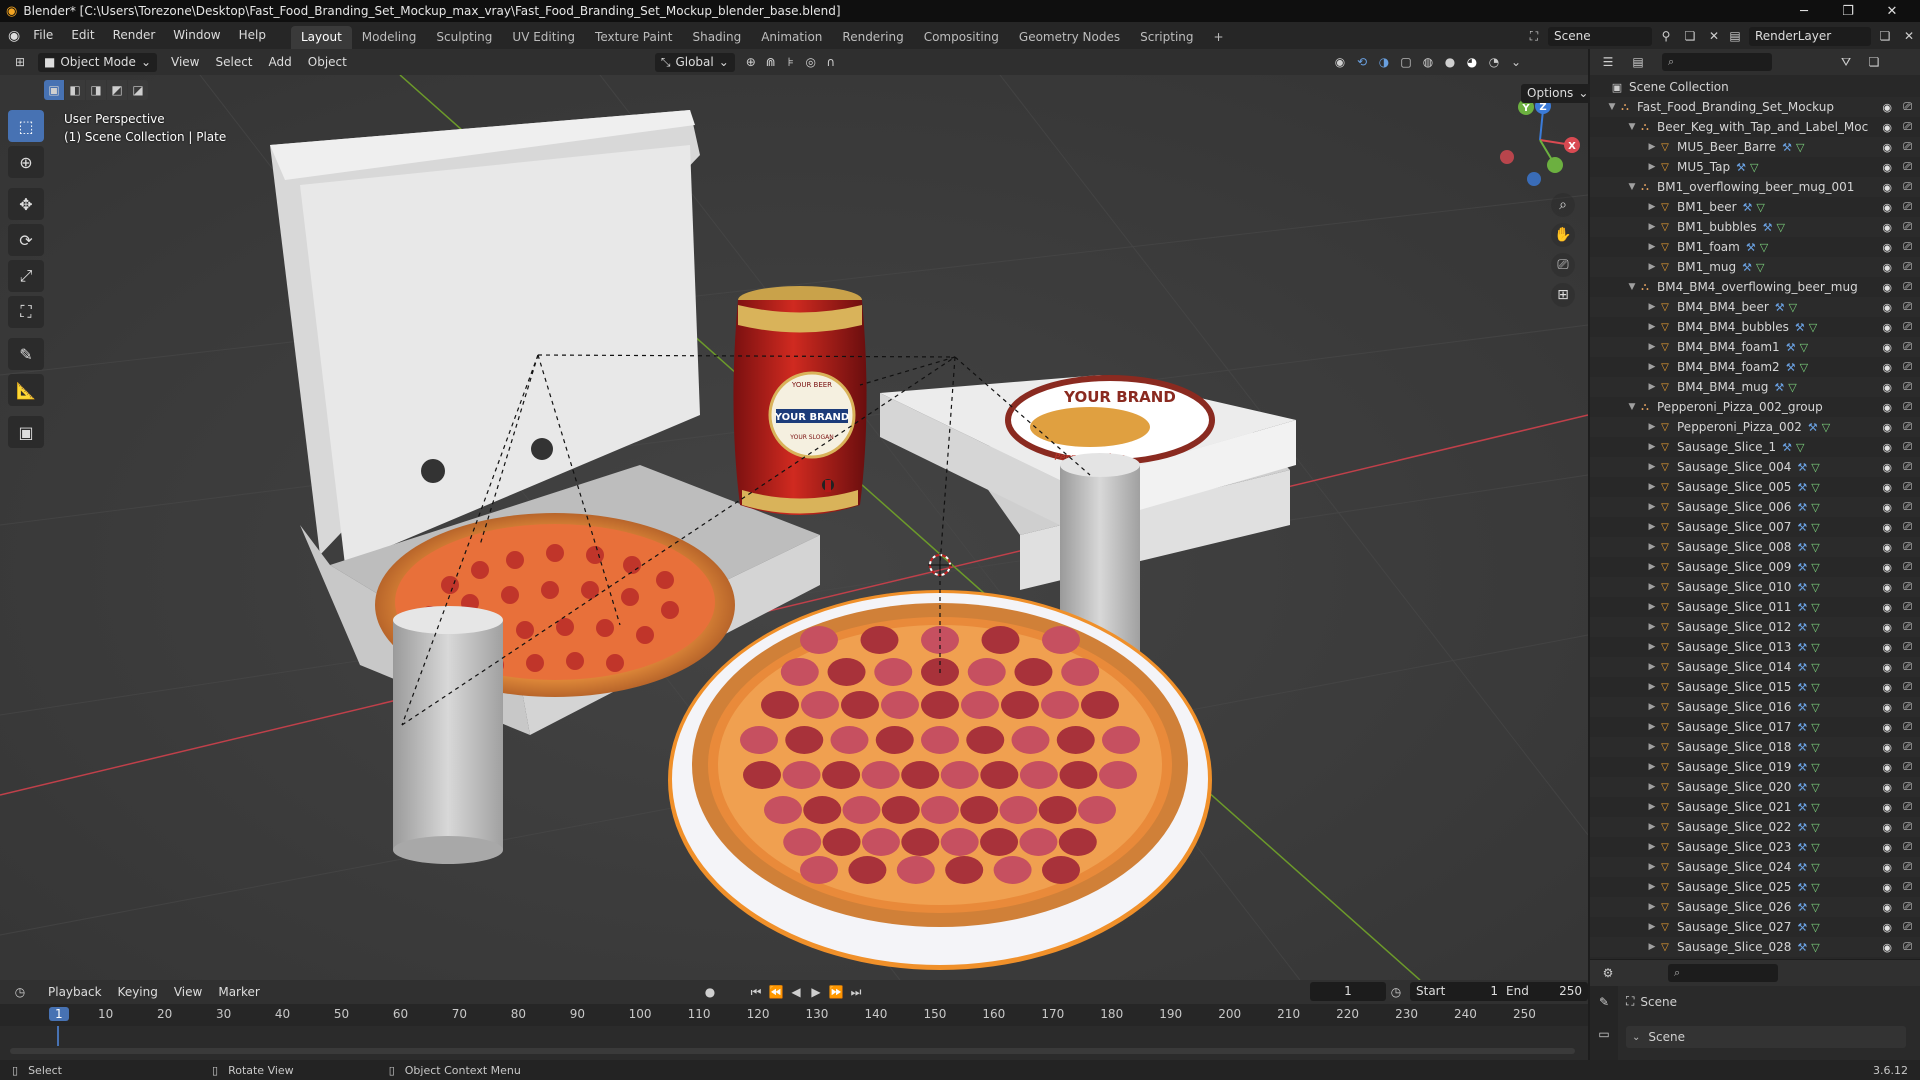  What do you see at coordinates (1874, 62) in the screenshot?
I see `new-collection-icon: ❏` at bounding box center [1874, 62].